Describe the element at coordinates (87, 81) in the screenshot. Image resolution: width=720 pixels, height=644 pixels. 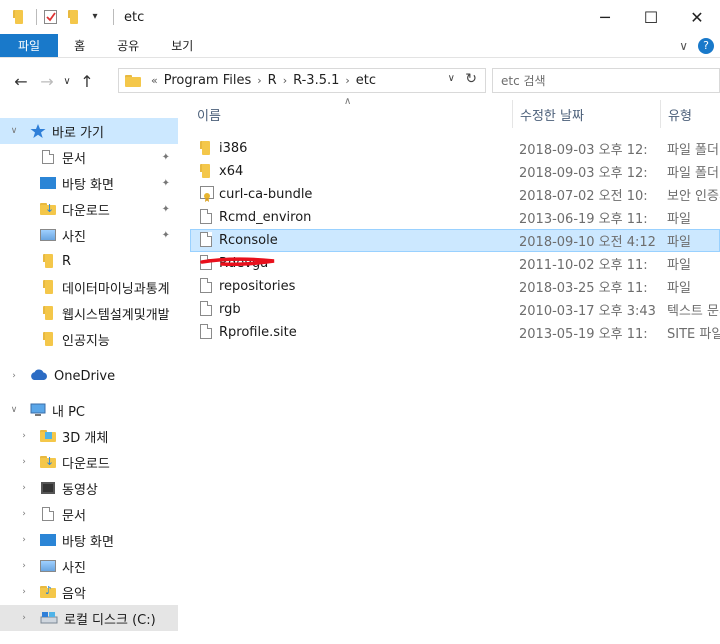
I see `up-button: ↑` at that location.